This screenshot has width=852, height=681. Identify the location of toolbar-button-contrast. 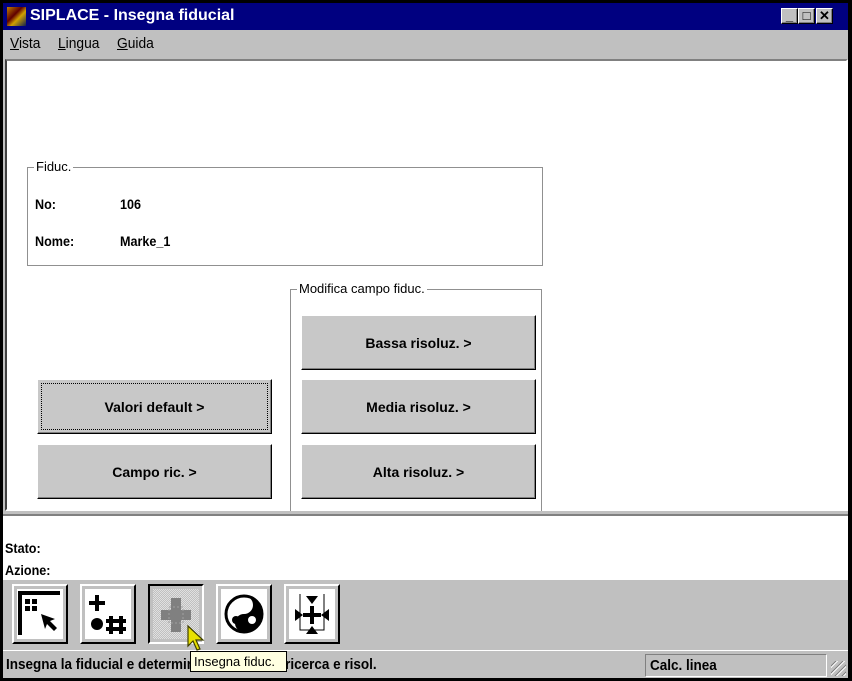
(244, 614).